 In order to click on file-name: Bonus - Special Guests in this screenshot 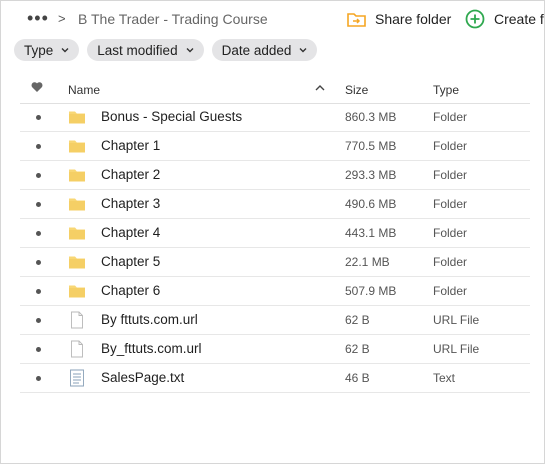, I will do `click(171, 116)`.